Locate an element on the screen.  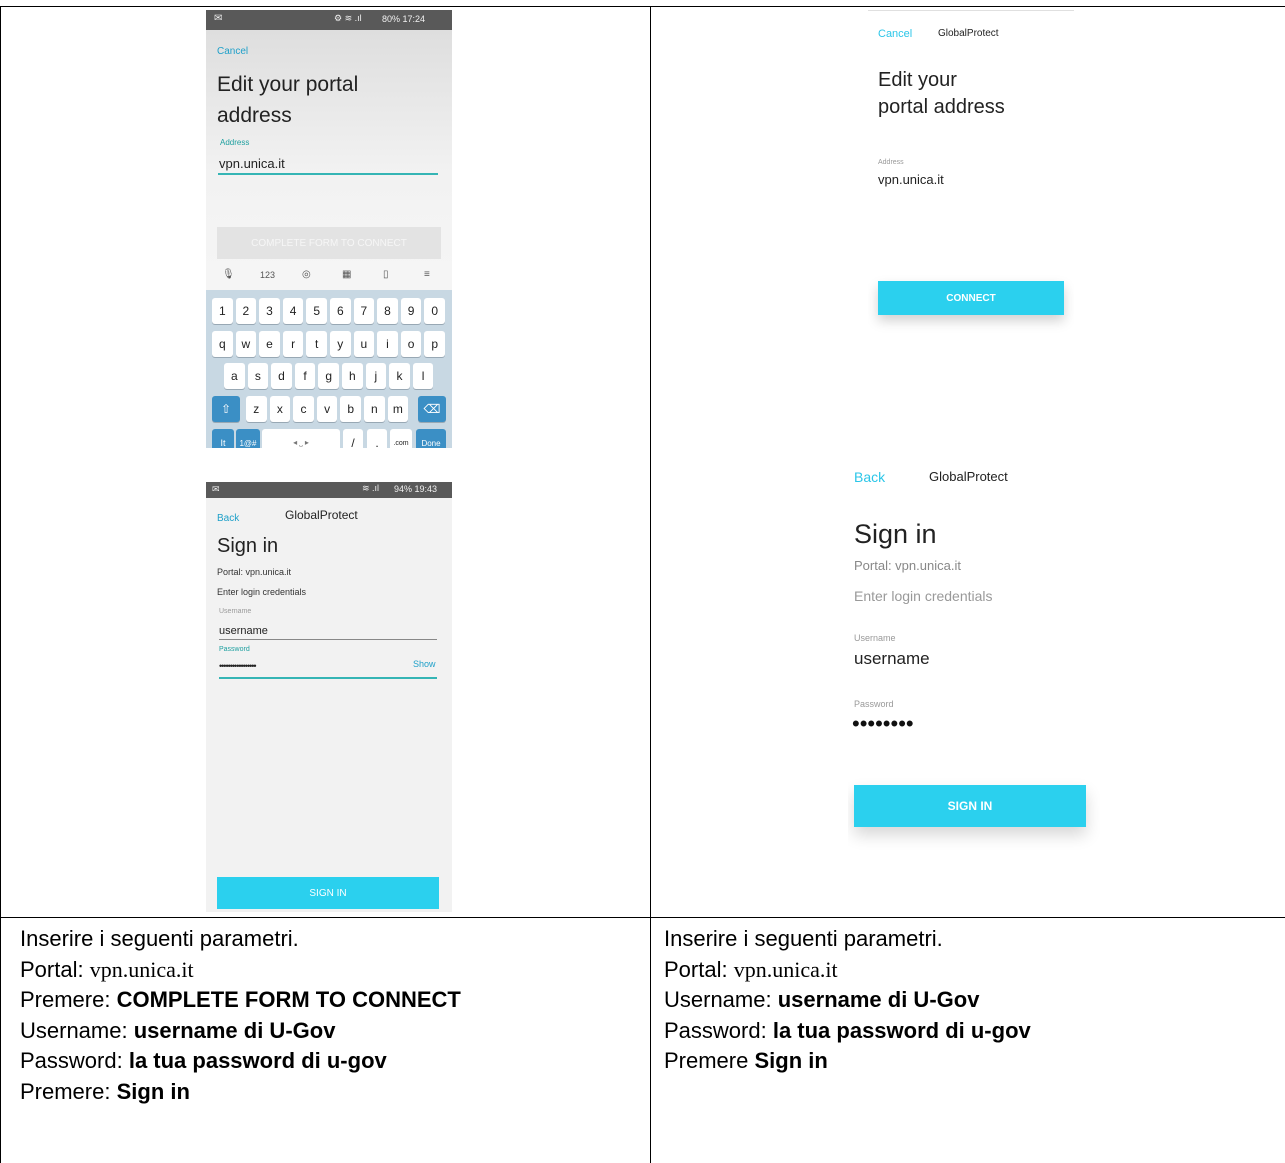
shift-key: ⇧ is located at coordinates (226, 409).